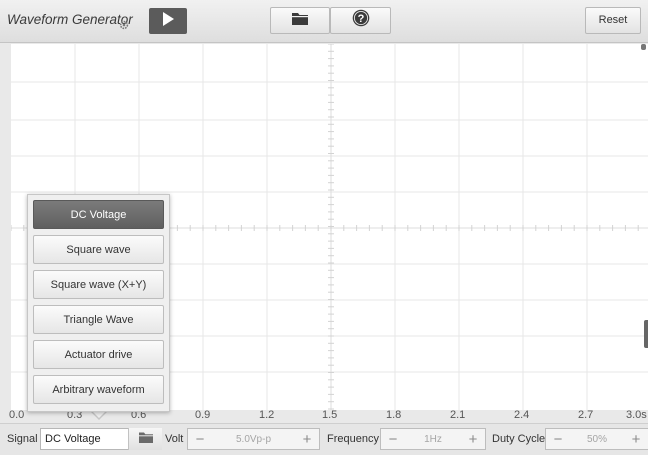 This screenshot has height=455, width=648. Describe the element at coordinates (17, 415) in the screenshot. I see `x-tick-label: 0.0` at that location.